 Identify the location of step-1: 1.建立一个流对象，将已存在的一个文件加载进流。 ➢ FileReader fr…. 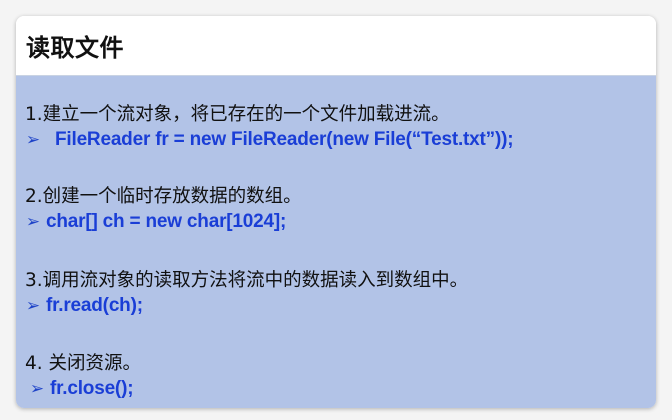
(337, 128).